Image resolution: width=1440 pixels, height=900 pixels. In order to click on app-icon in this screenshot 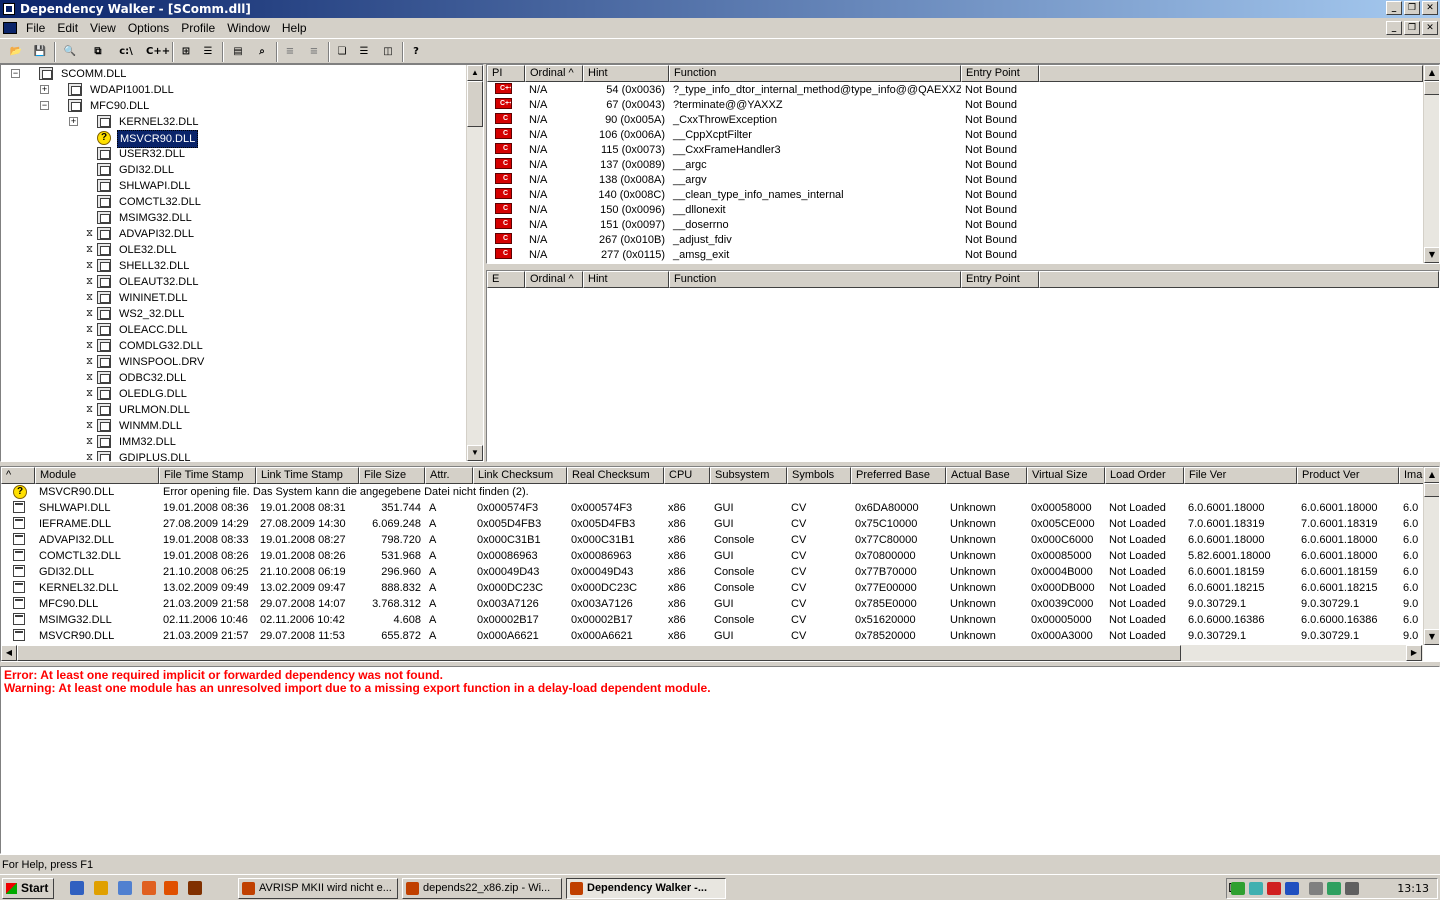, I will do `click(9, 9)`.